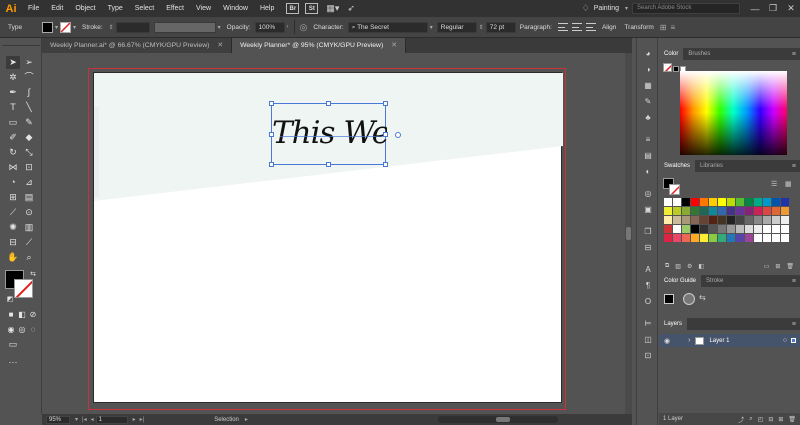 Image resolution: width=800 pixels, height=425 pixels. I want to click on eraser-tool-icon: ◆, so click(29, 137).